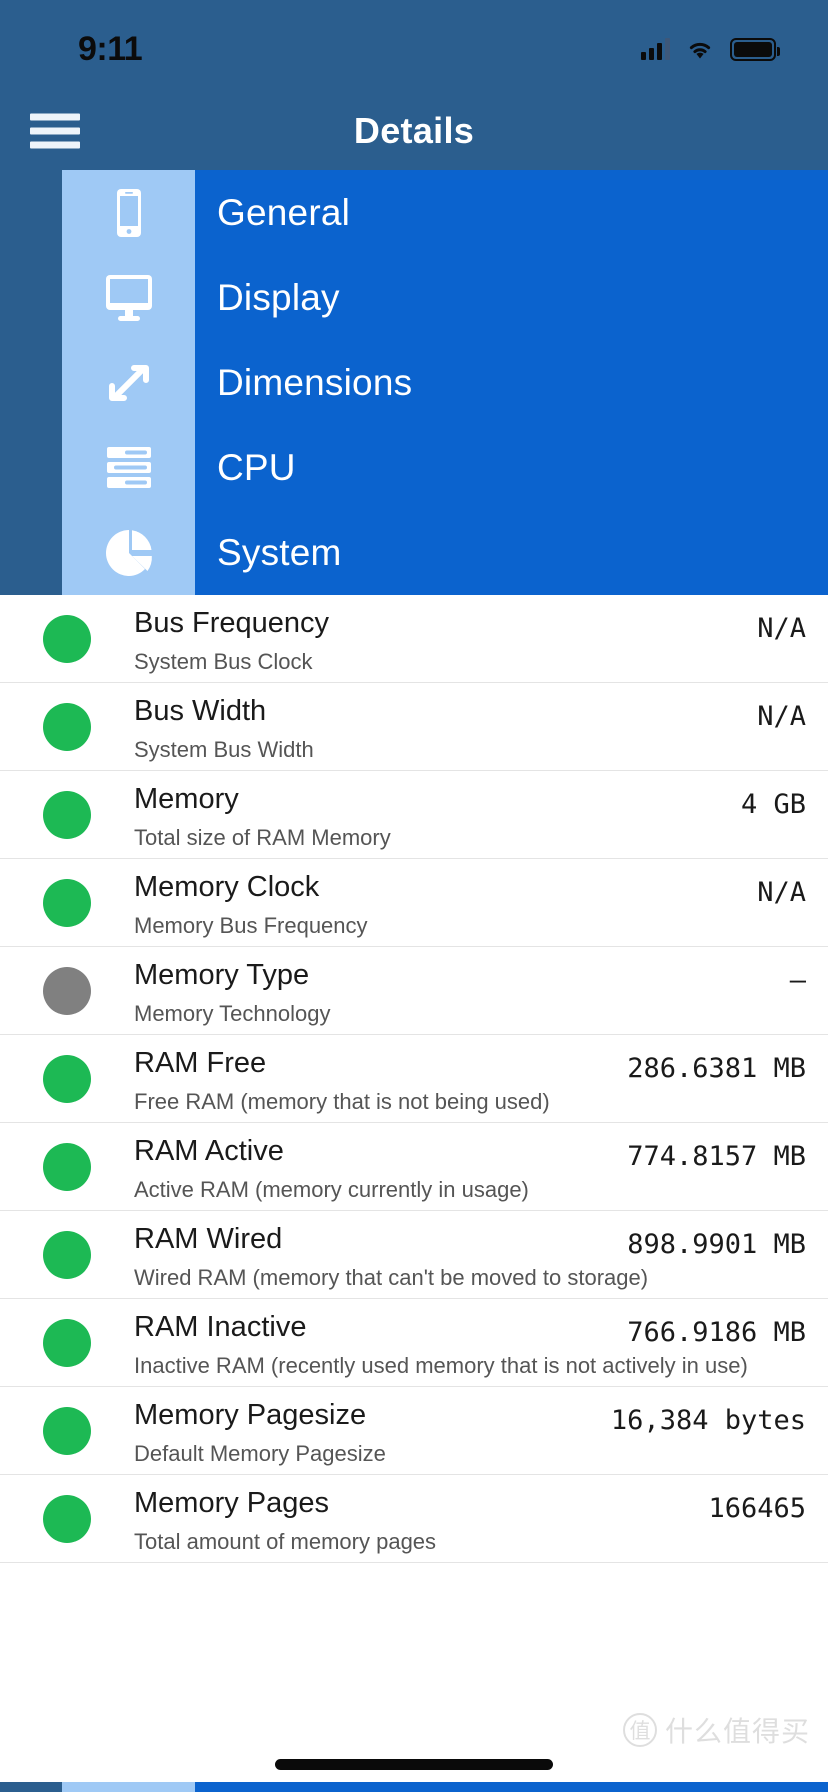 The image size is (828, 1792). Describe the element at coordinates (342, 1101) in the screenshot. I see `row-subtitle: Free RAM (memory that is not being used)` at that location.